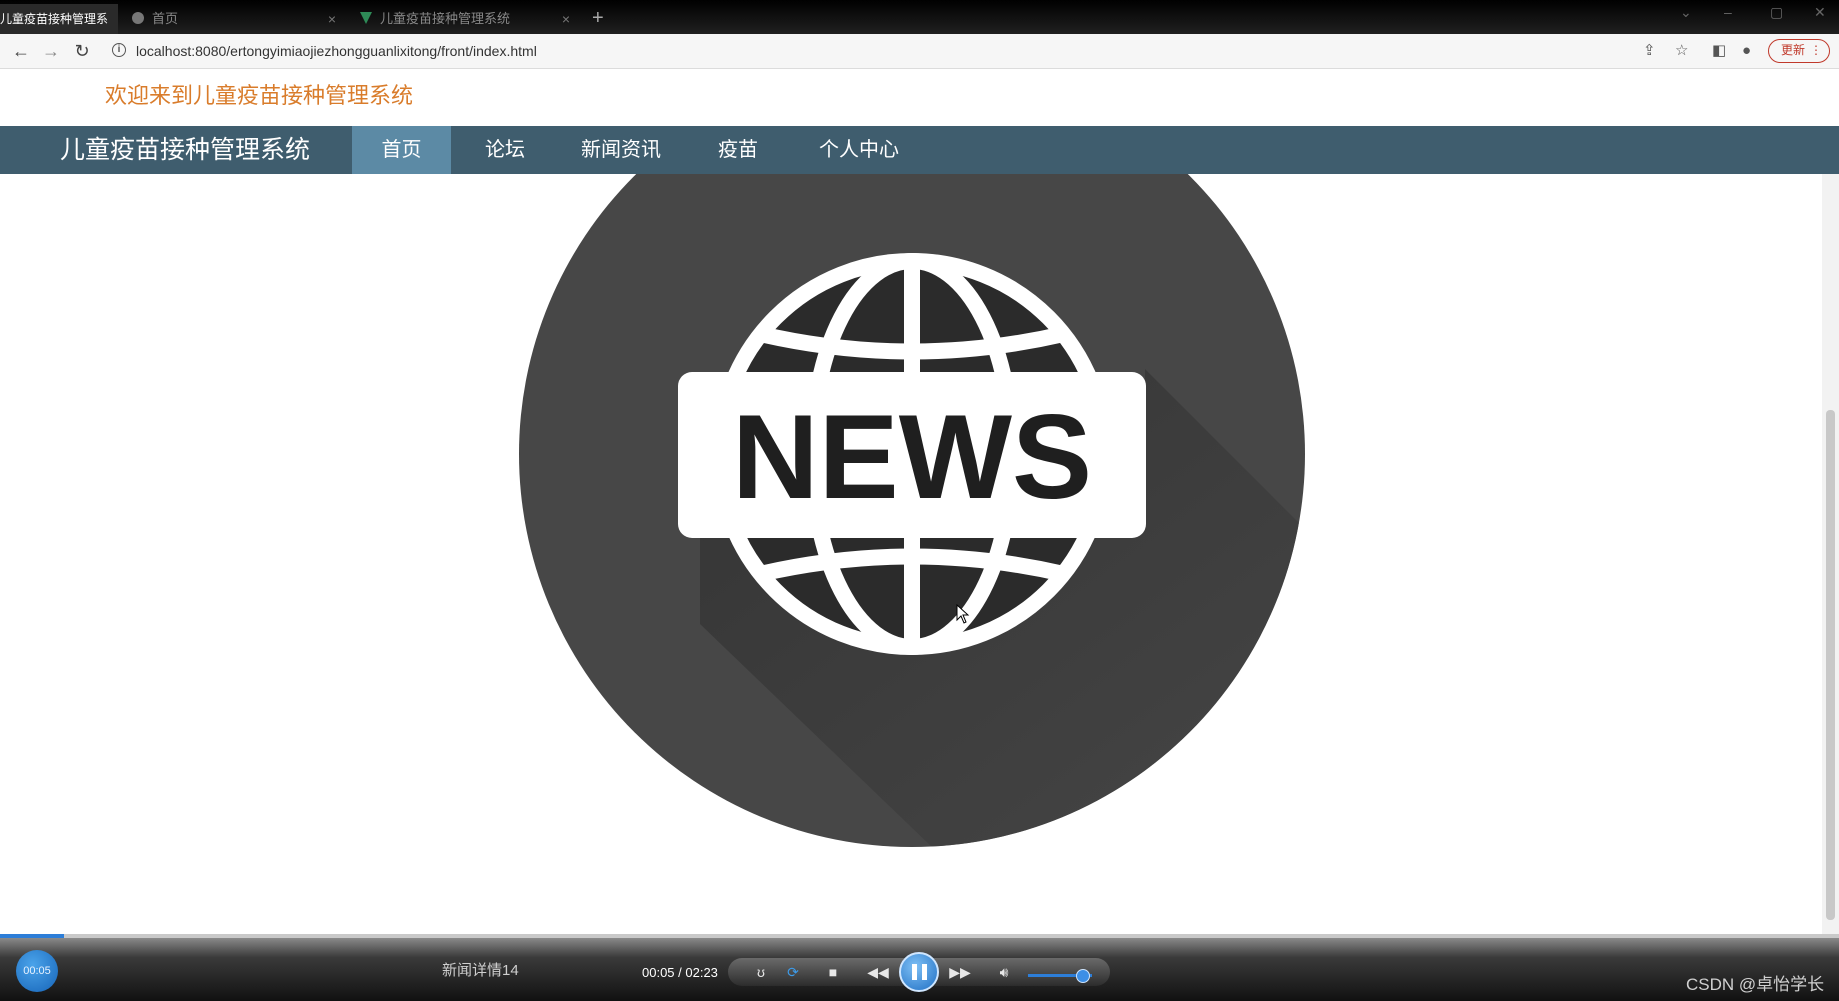 This screenshot has height=1001, width=1839. Describe the element at coordinates (833, 972) in the screenshot. I see `stop-icon: ■` at that location.